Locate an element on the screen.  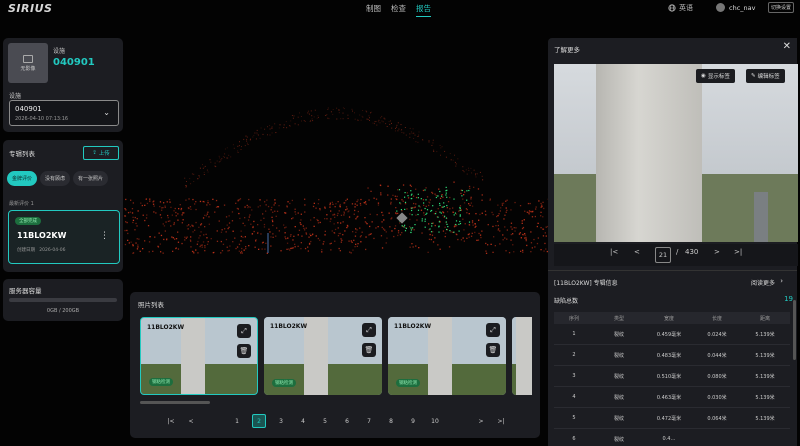
username: chc_nav is located at coordinates (742, 7).